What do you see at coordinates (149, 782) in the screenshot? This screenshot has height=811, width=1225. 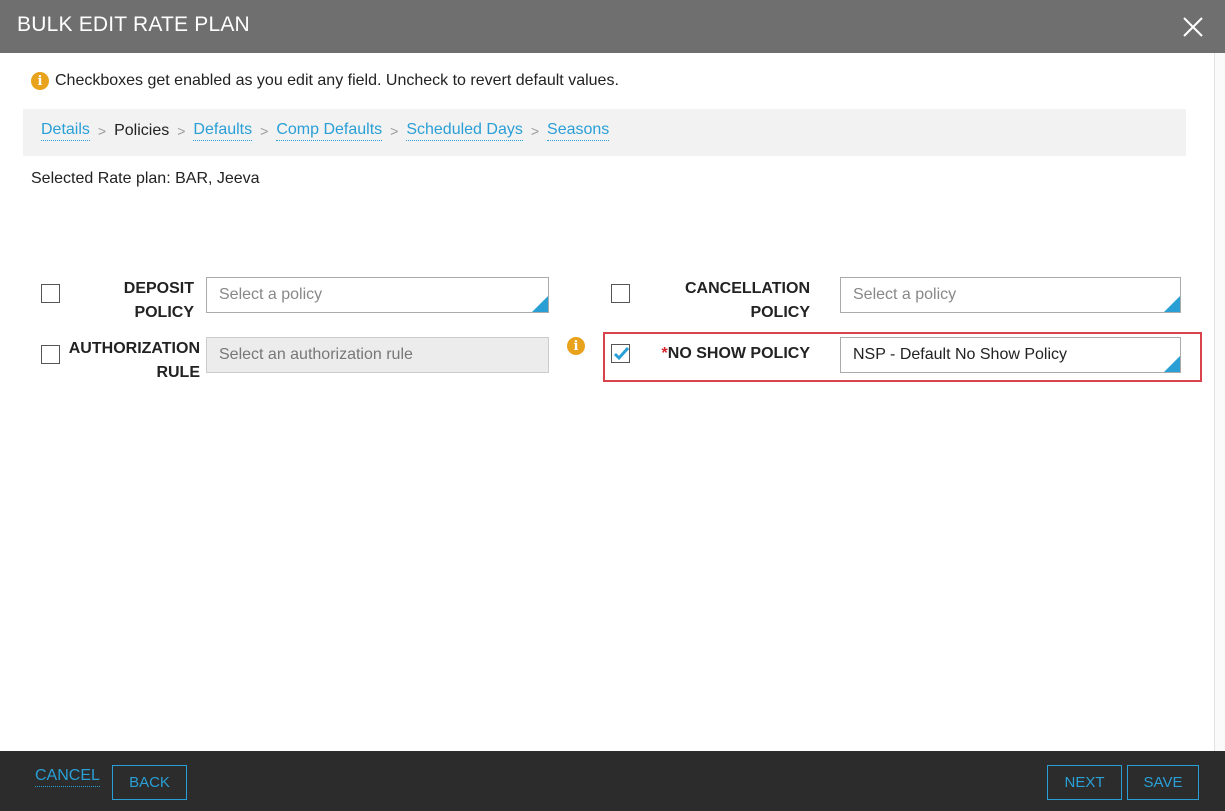 I see `back-button: BACK` at bounding box center [149, 782].